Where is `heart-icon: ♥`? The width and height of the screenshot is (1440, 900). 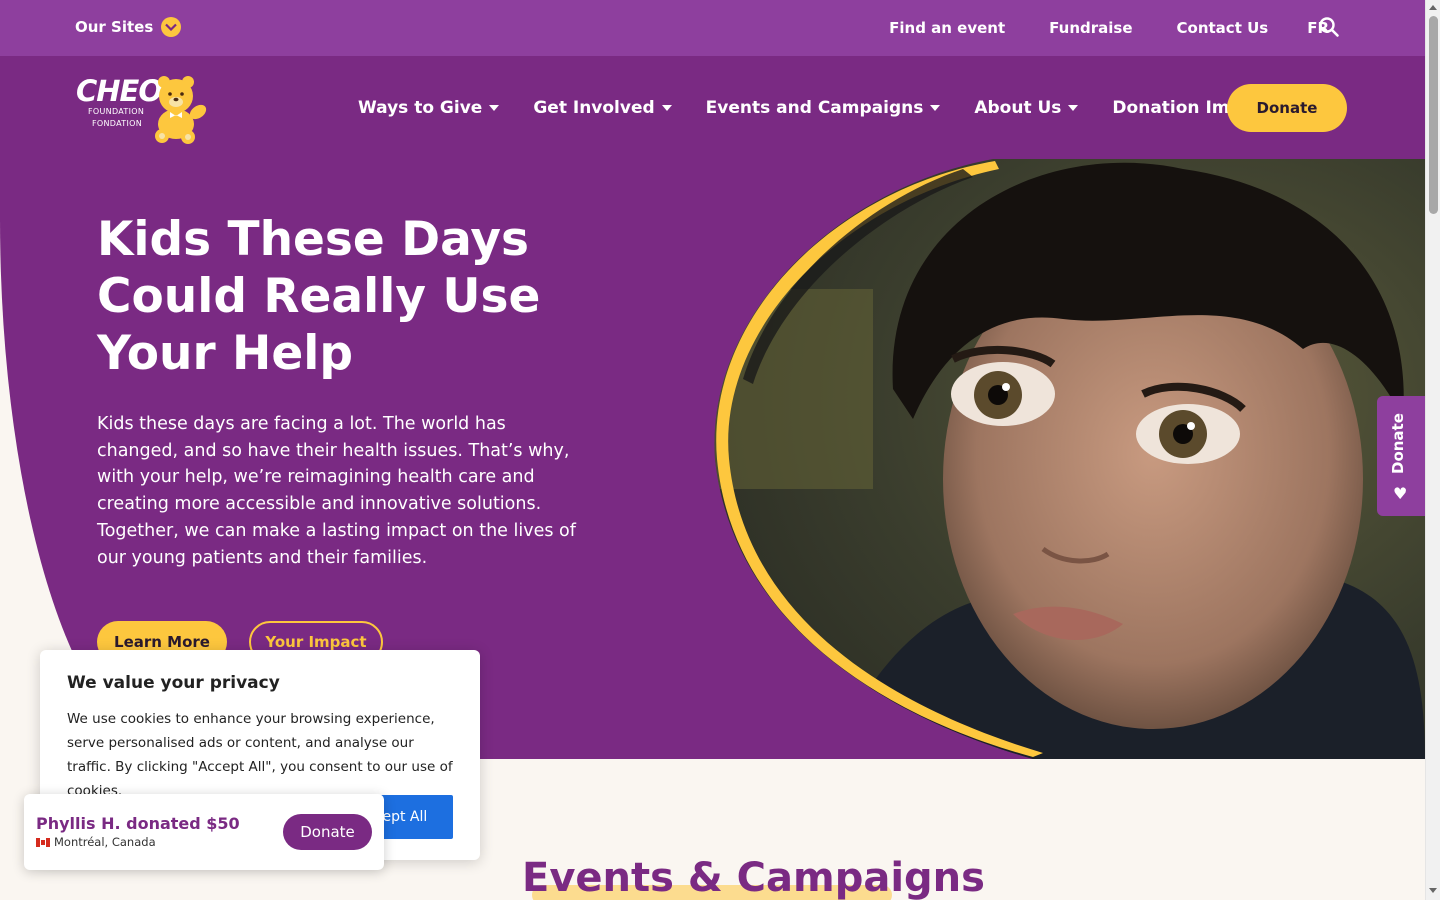
heart-icon: ♥ is located at coordinates (1400, 493).